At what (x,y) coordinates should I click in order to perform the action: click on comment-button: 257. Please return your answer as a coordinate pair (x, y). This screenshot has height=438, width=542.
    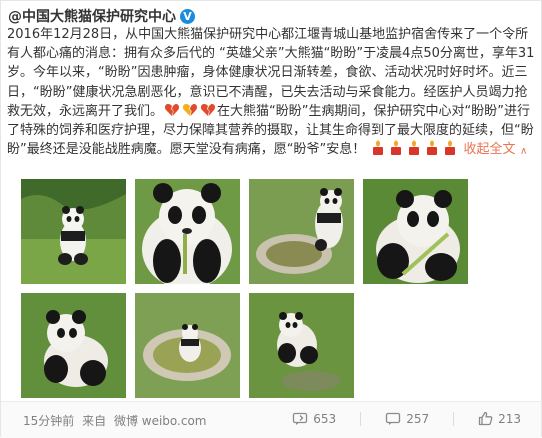
    Looking at the image, I should click on (407, 419).